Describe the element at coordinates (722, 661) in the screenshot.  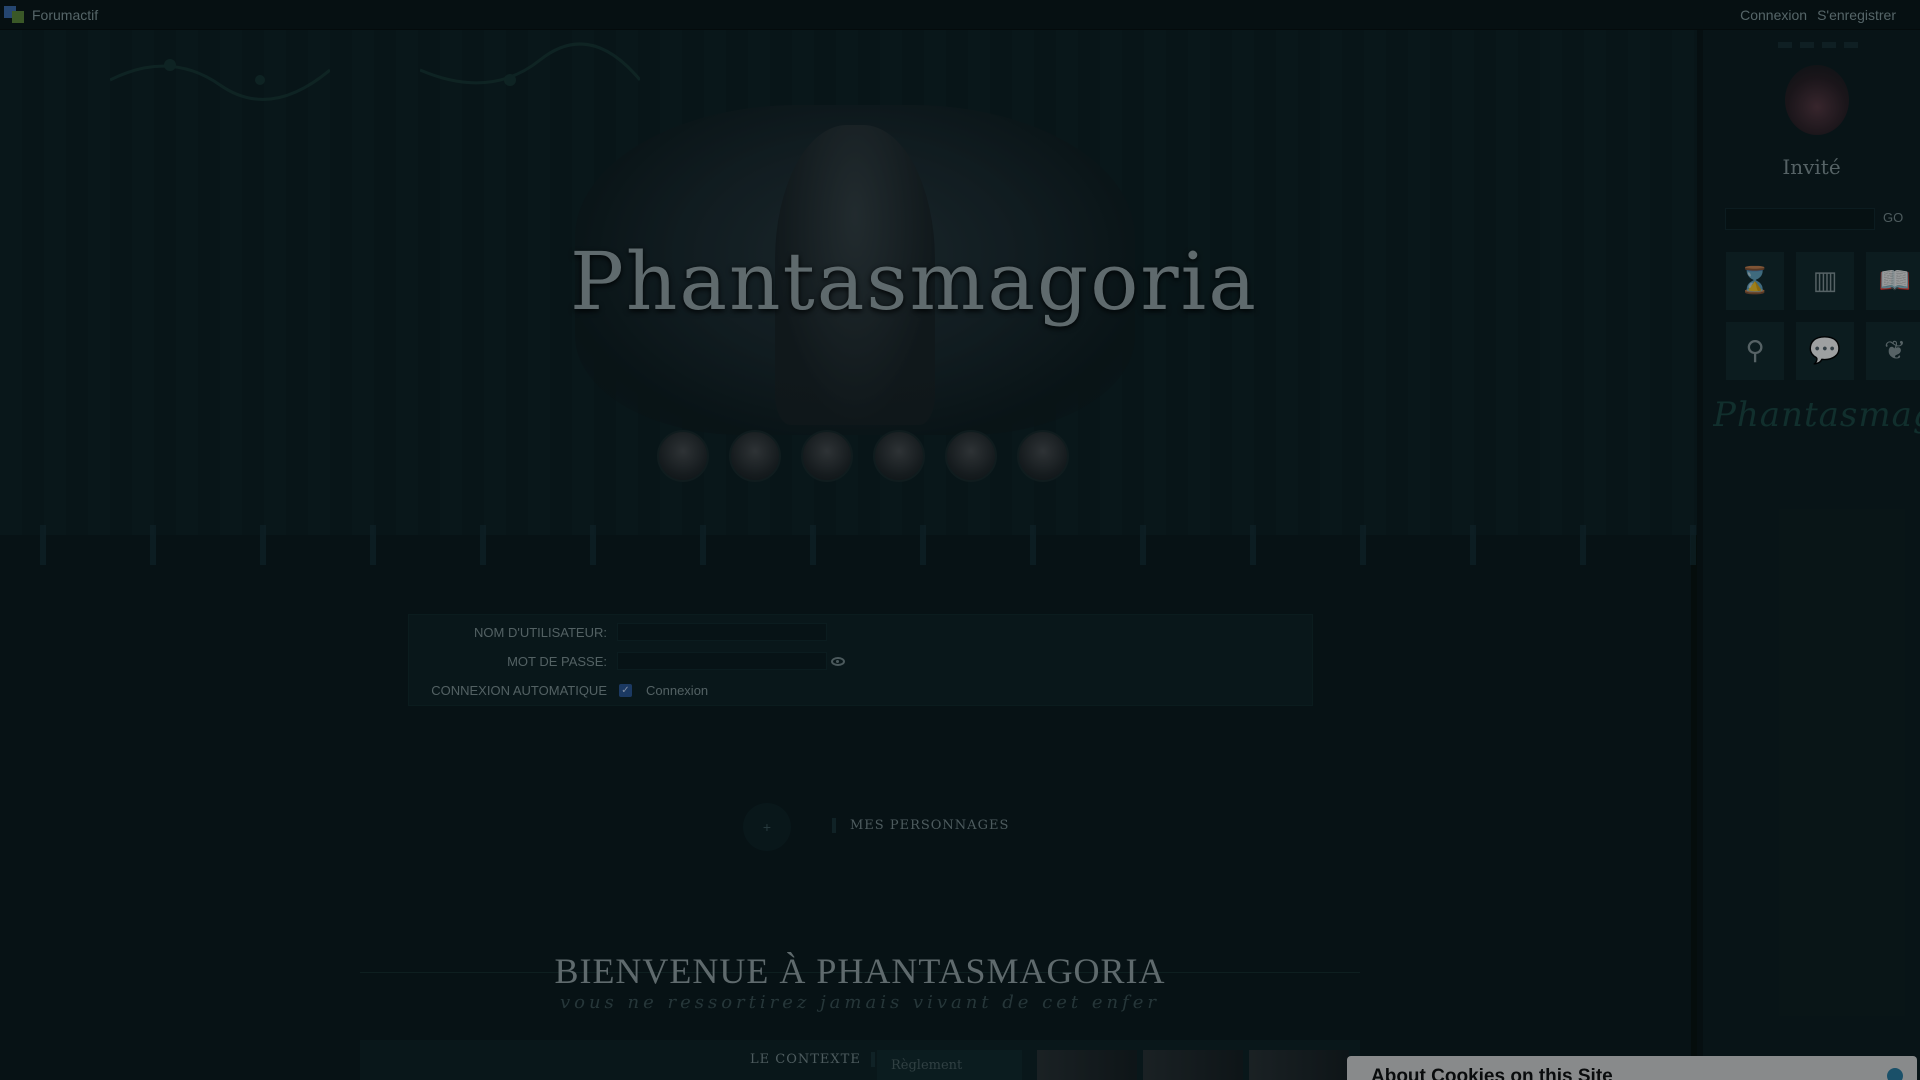
I see `password-input` at that location.